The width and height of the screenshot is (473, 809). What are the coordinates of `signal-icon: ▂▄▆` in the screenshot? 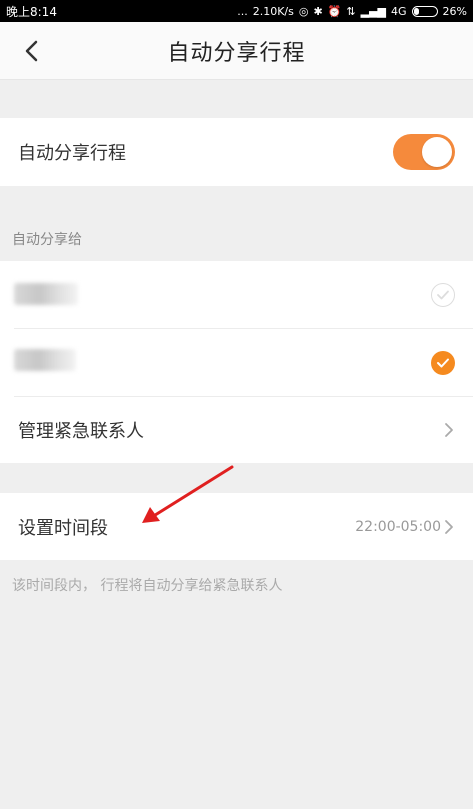 It's located at (373, 11).